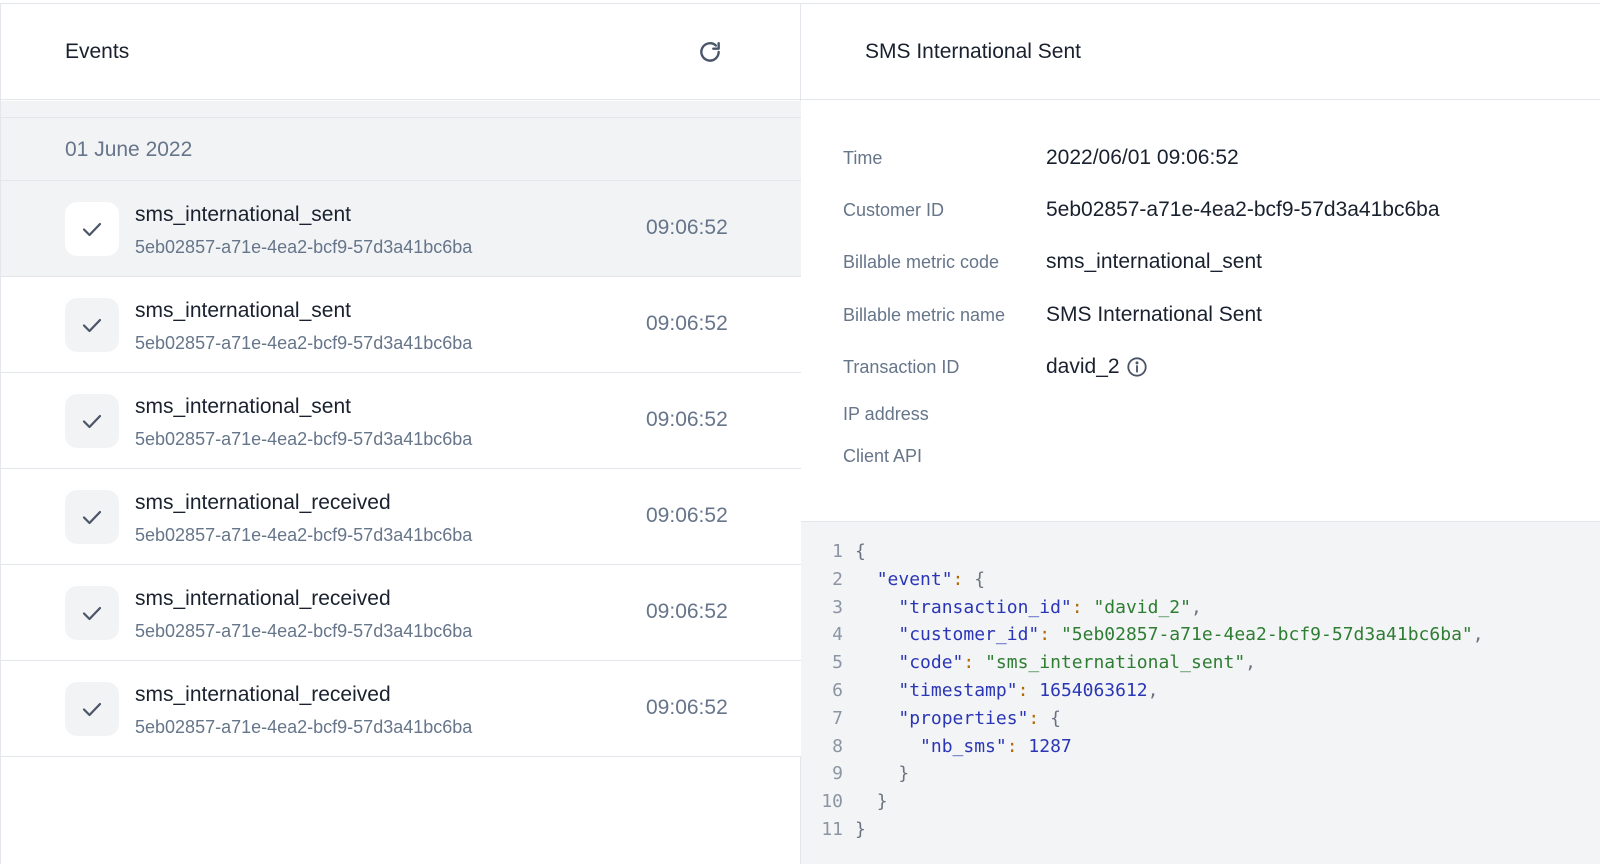  I want to click on line-number: 9, so click(837, 774).